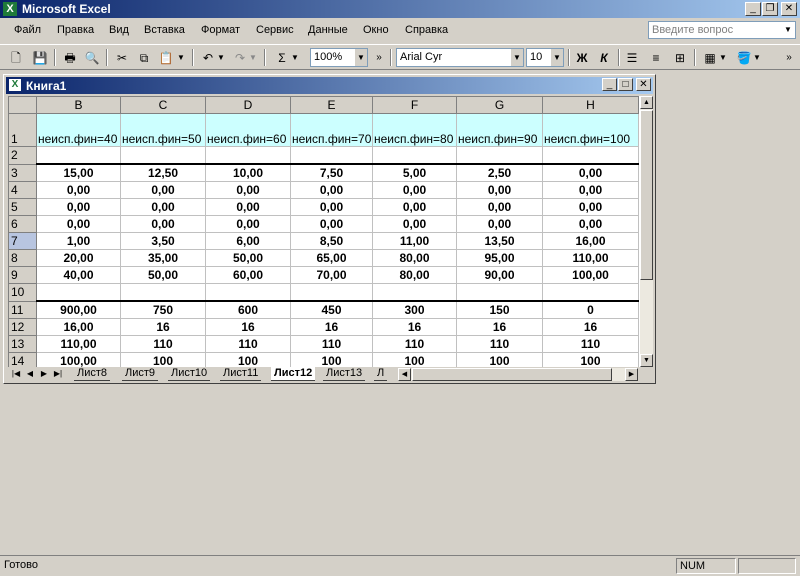 Image resolution: width=800 pixels, height=576 pixels. Describe the element at coordinates (163, 105) in the screenshot. I see `column-header: C` at that location.